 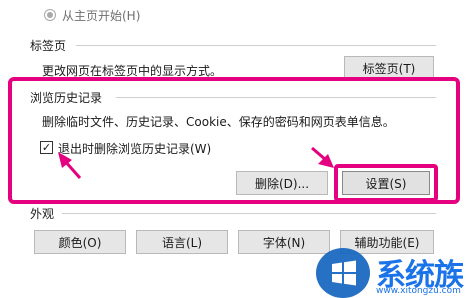 What do you see at coordinates (48, 46) in the screenshot?
I see `tabs-heading: 标签页` at bounding box center [48, 46].